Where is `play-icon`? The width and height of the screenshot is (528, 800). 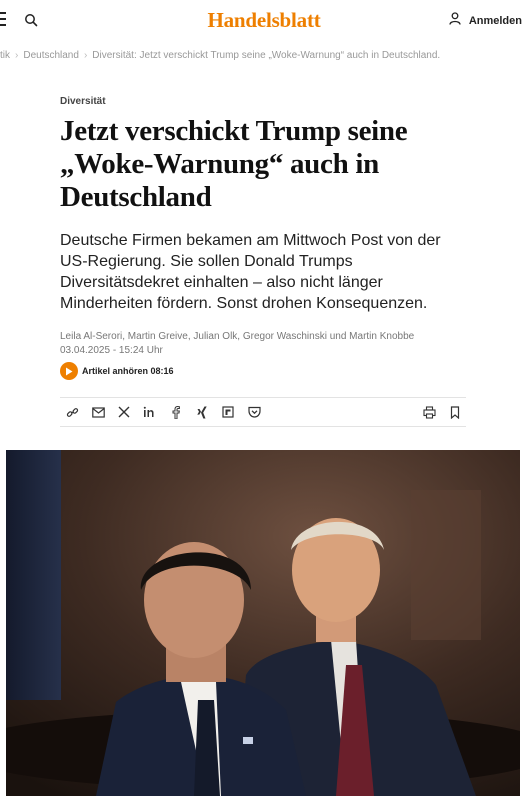 play-icon is located at coordinates (69, 371).